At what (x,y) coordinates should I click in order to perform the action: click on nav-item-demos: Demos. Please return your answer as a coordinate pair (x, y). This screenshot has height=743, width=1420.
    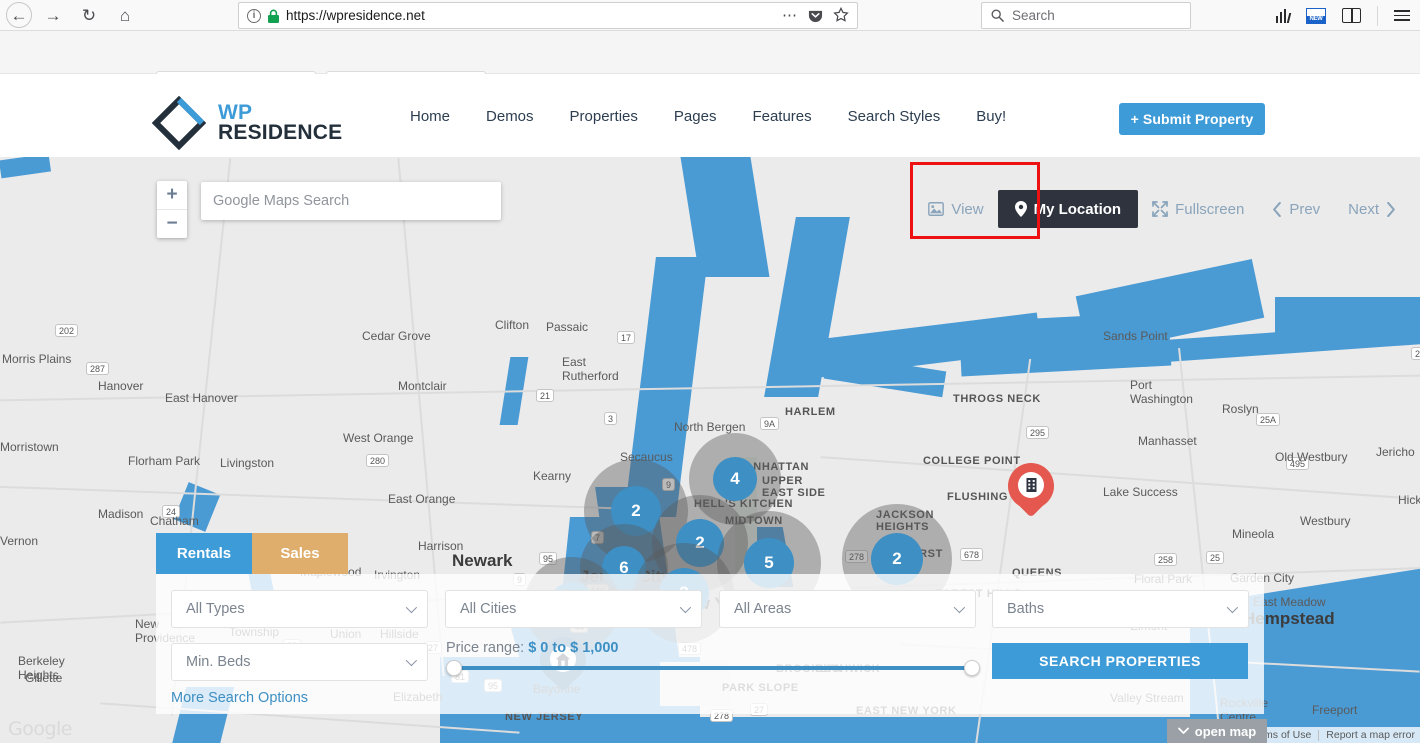
    Looking at the image, I should click on (510, 116).